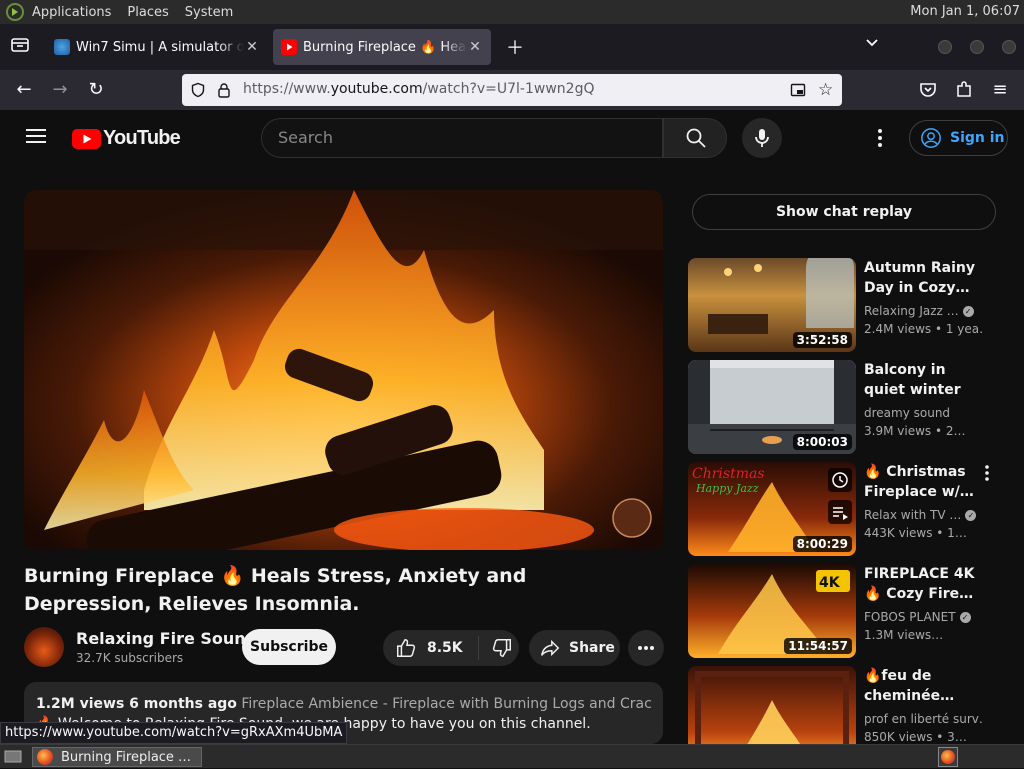  I want to click on applications-menu: Applications, so click(71, 12).